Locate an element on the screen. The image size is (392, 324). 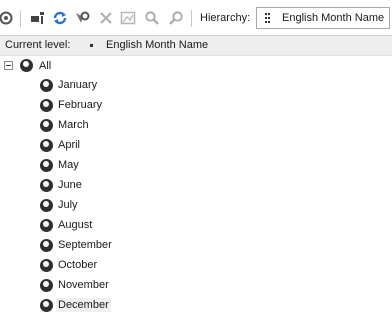
tree-item-label: November is located at coordinates (83, 285).